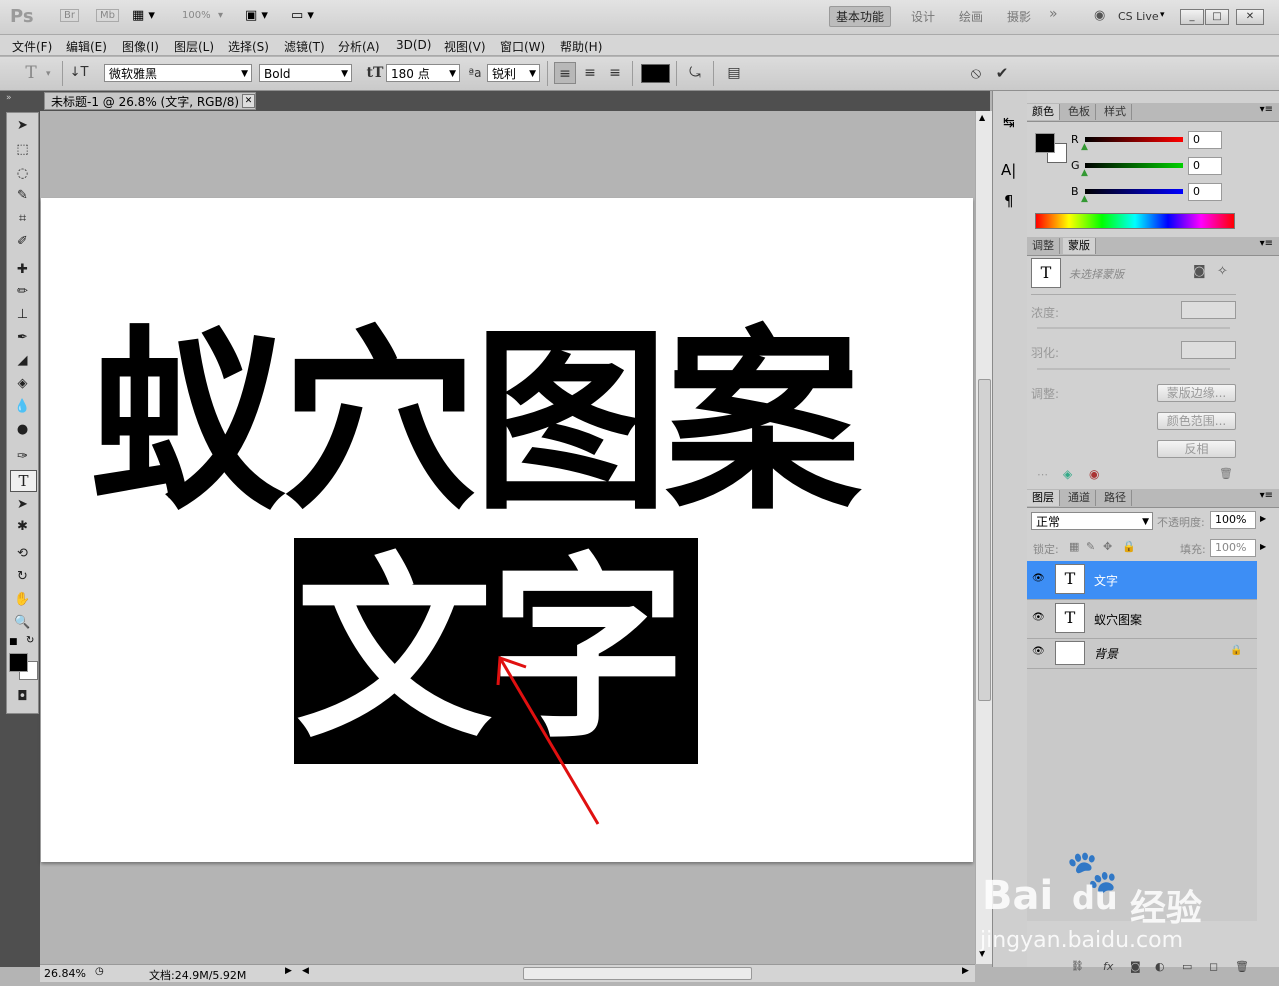 The image size is (1279, 986). I want to click on default-colors-icon: ■, so click(13, 642).